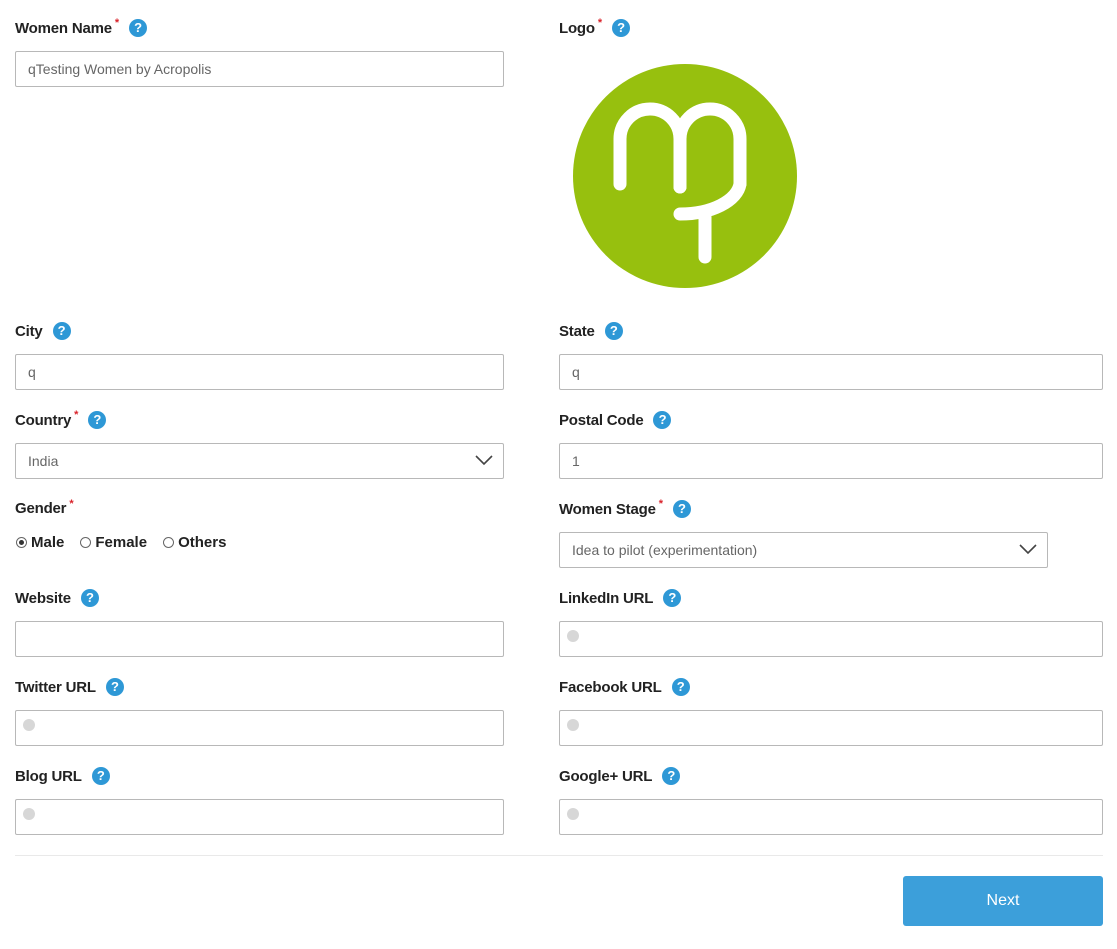 This screenshot has height=949, width=1117. I want to click on gender-radio-group: Male Female Others, so click(129, 542).